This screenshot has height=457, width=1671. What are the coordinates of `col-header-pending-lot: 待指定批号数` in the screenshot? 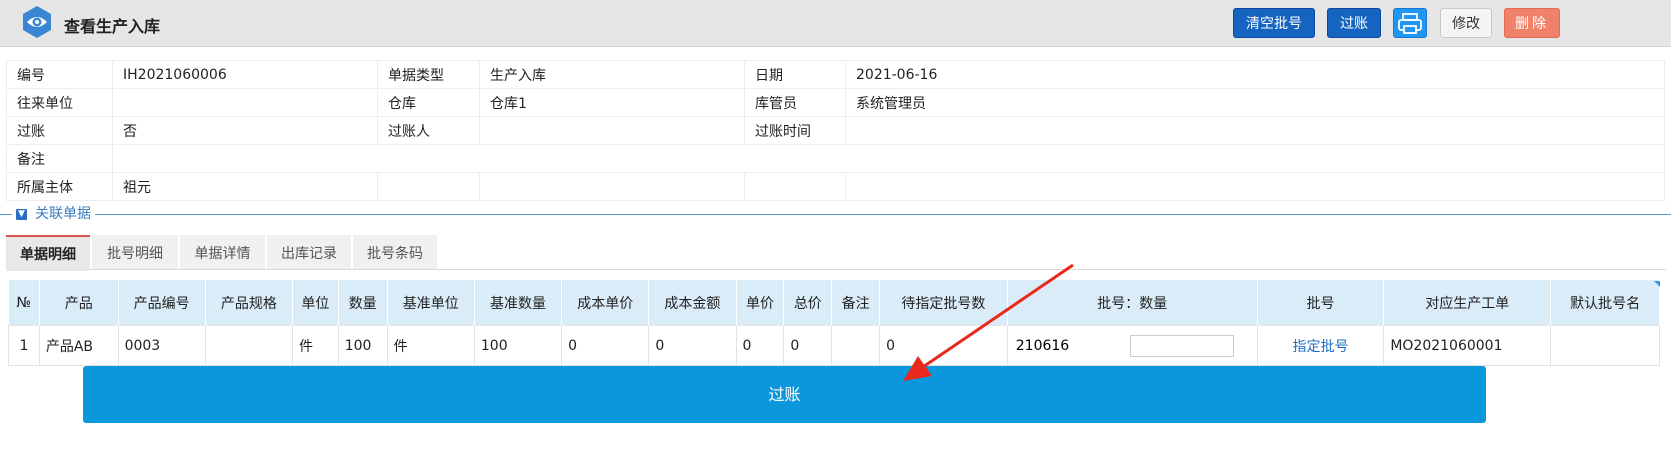 It's located at (943, 303).